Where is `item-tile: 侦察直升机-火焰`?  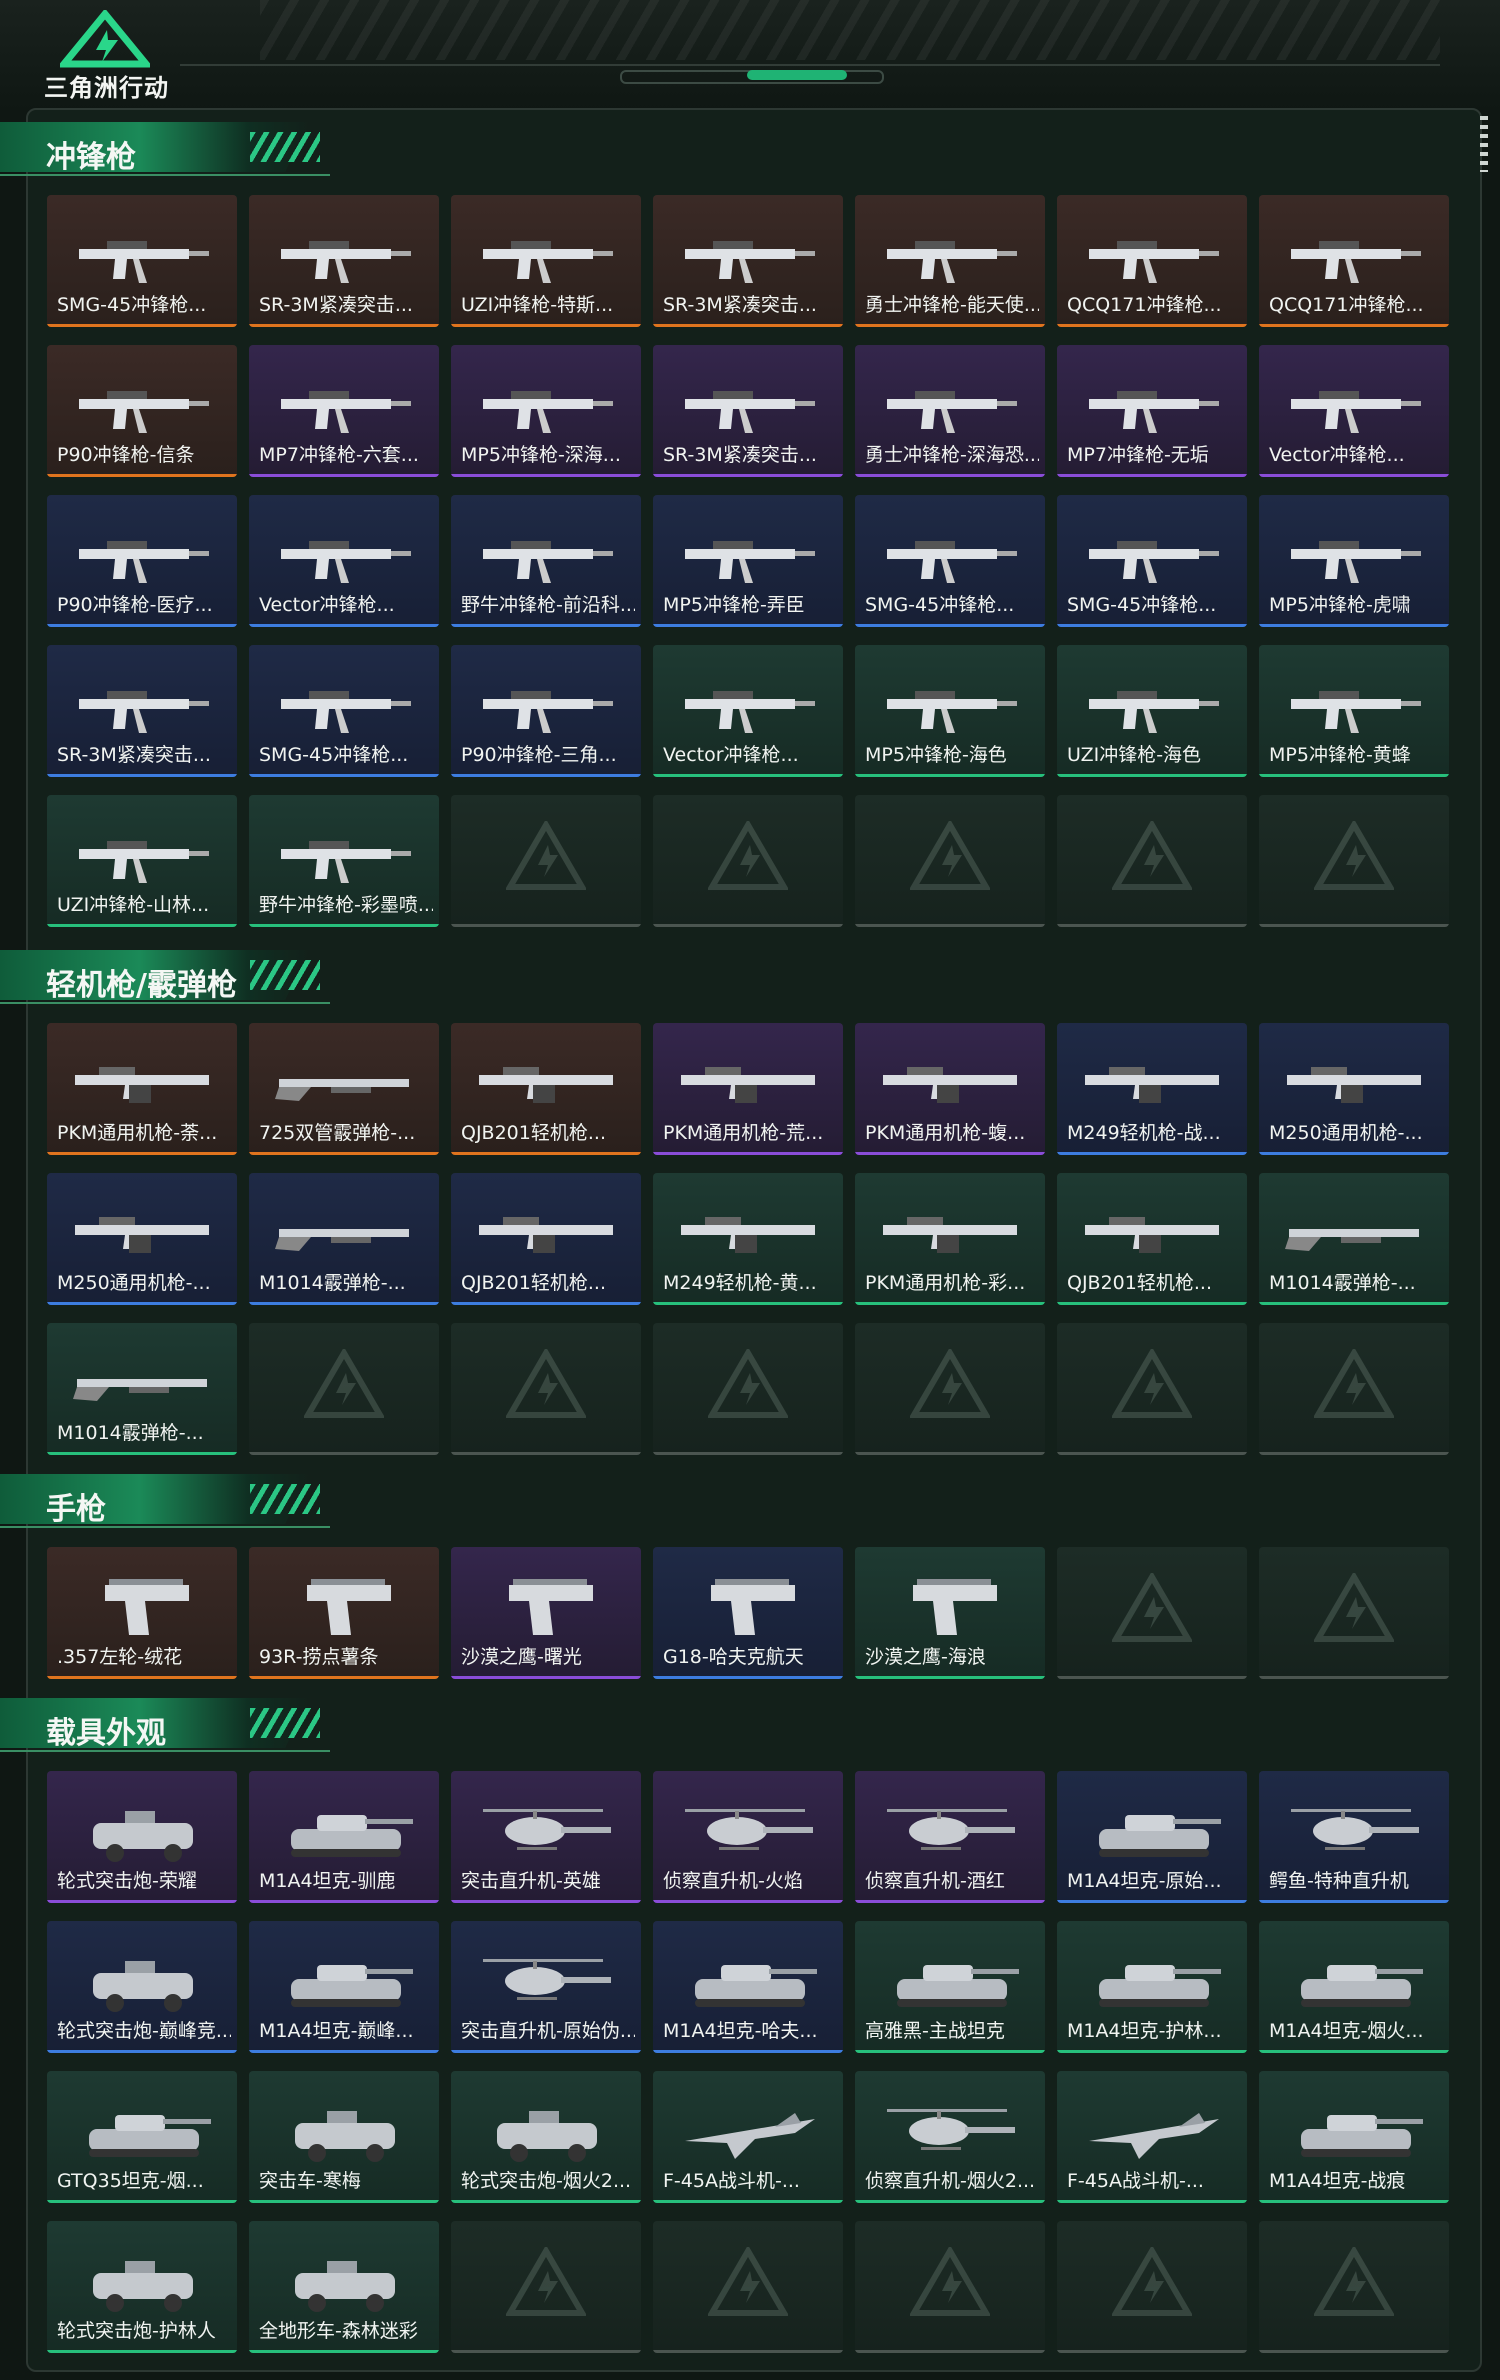 item-tile: 侦察直升机-火焰 is located at coordinates (748, 1837).